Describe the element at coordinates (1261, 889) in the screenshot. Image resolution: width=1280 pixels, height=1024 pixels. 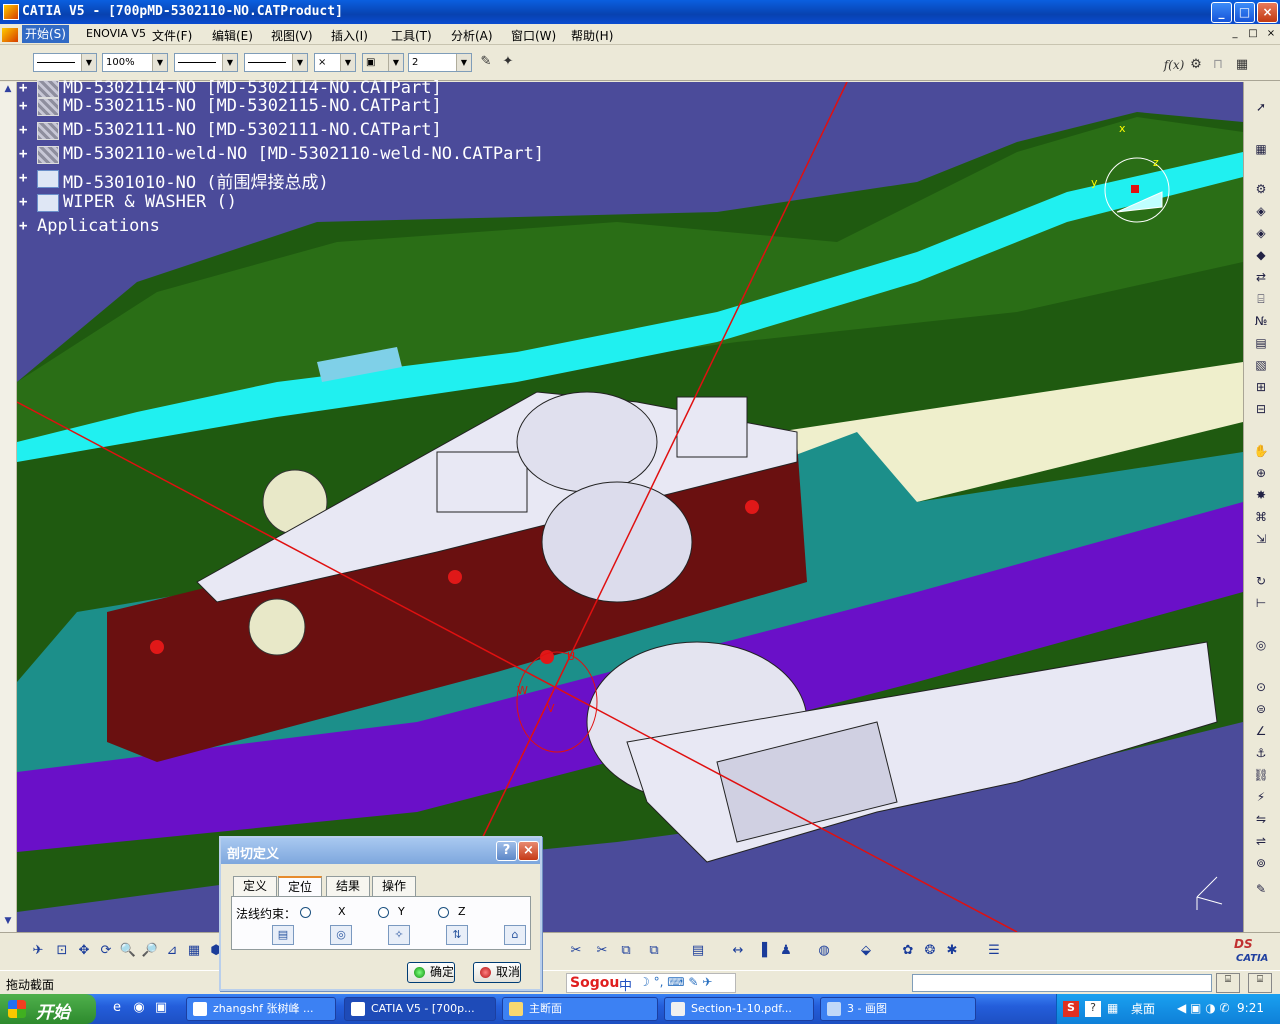
I see `annotation-icon: ✎` at that location.